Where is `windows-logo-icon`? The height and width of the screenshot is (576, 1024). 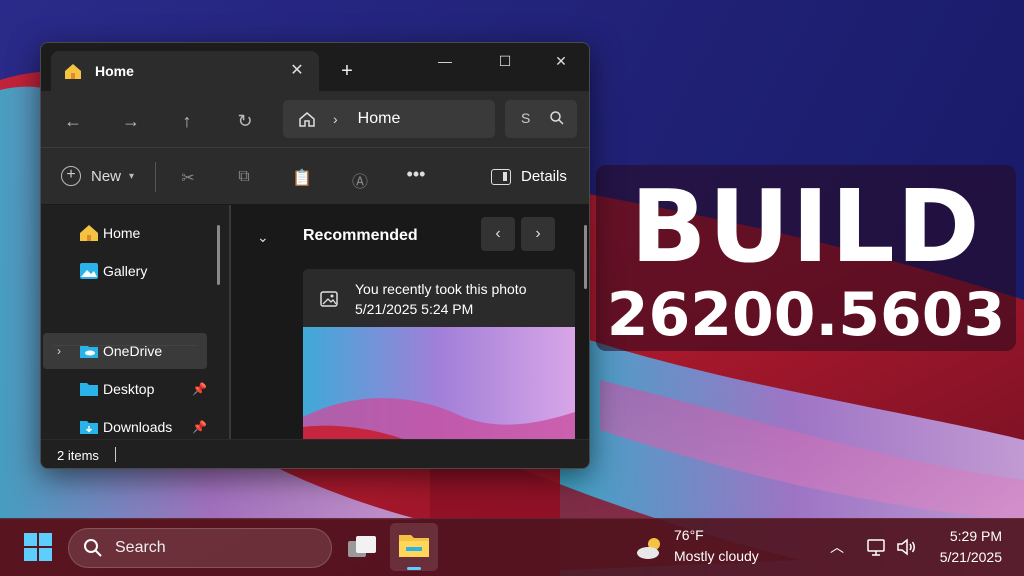 windows-logo-icon is located at coordinates (38, 547).